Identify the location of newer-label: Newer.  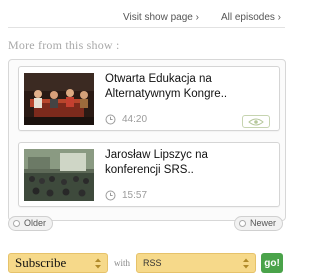
(262, 223).